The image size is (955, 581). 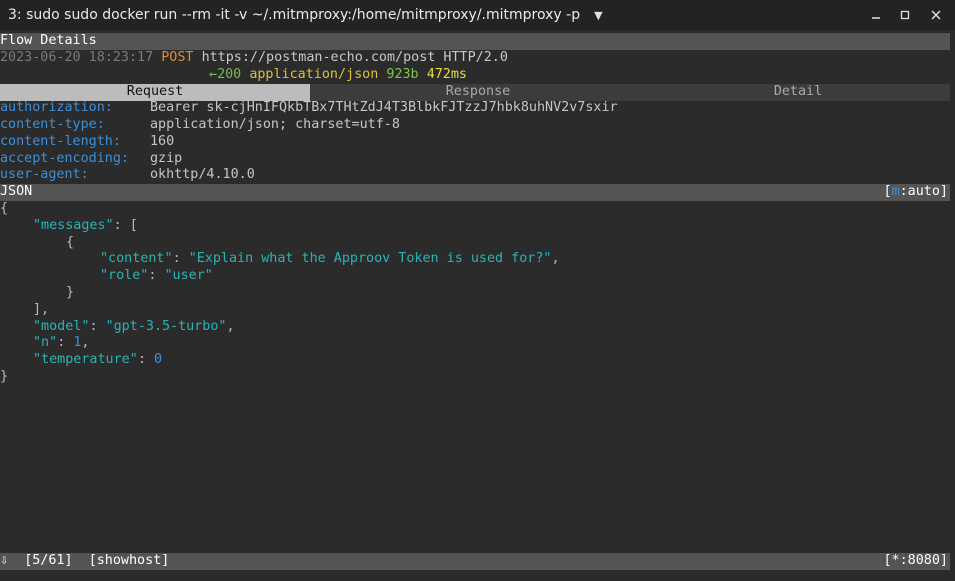 I want to click on status-bar: ⇩ [5/61] [showhost] [*:8080], so click(x=475, y=561).